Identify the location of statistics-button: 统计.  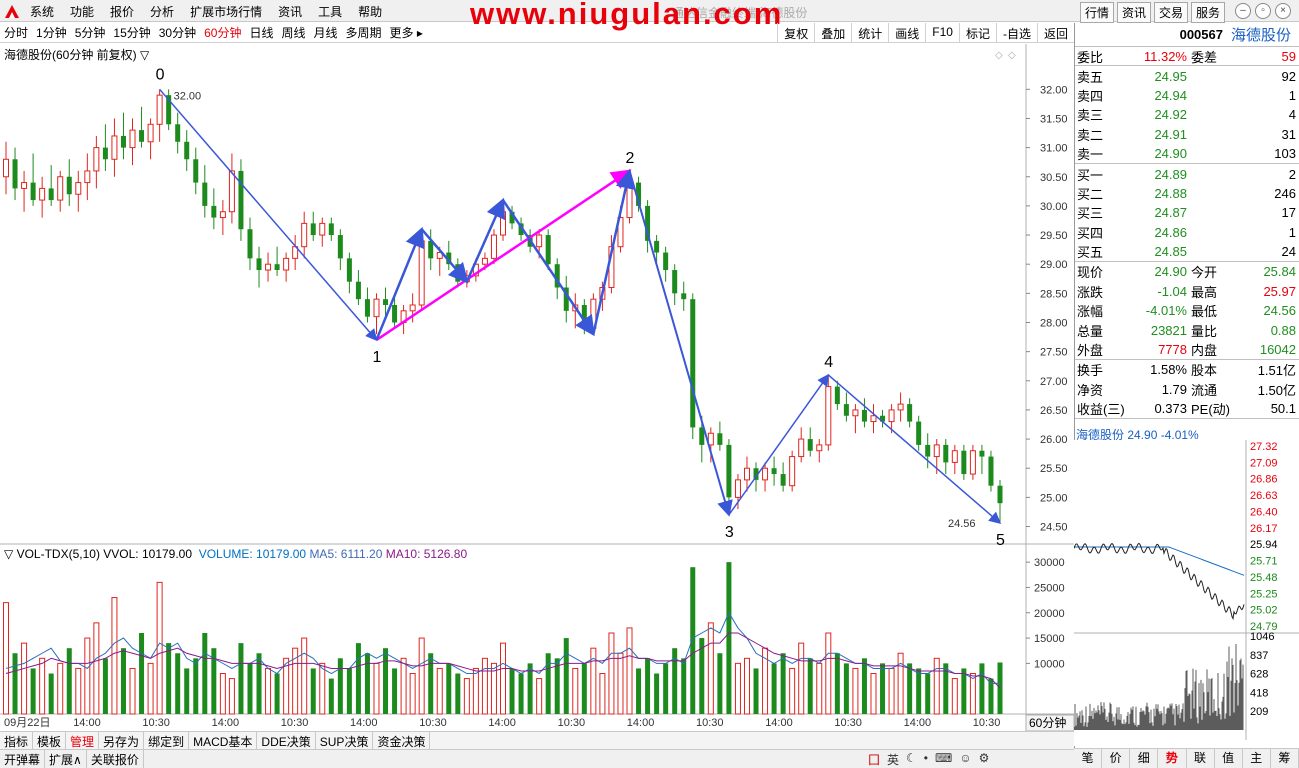
(869, 33).